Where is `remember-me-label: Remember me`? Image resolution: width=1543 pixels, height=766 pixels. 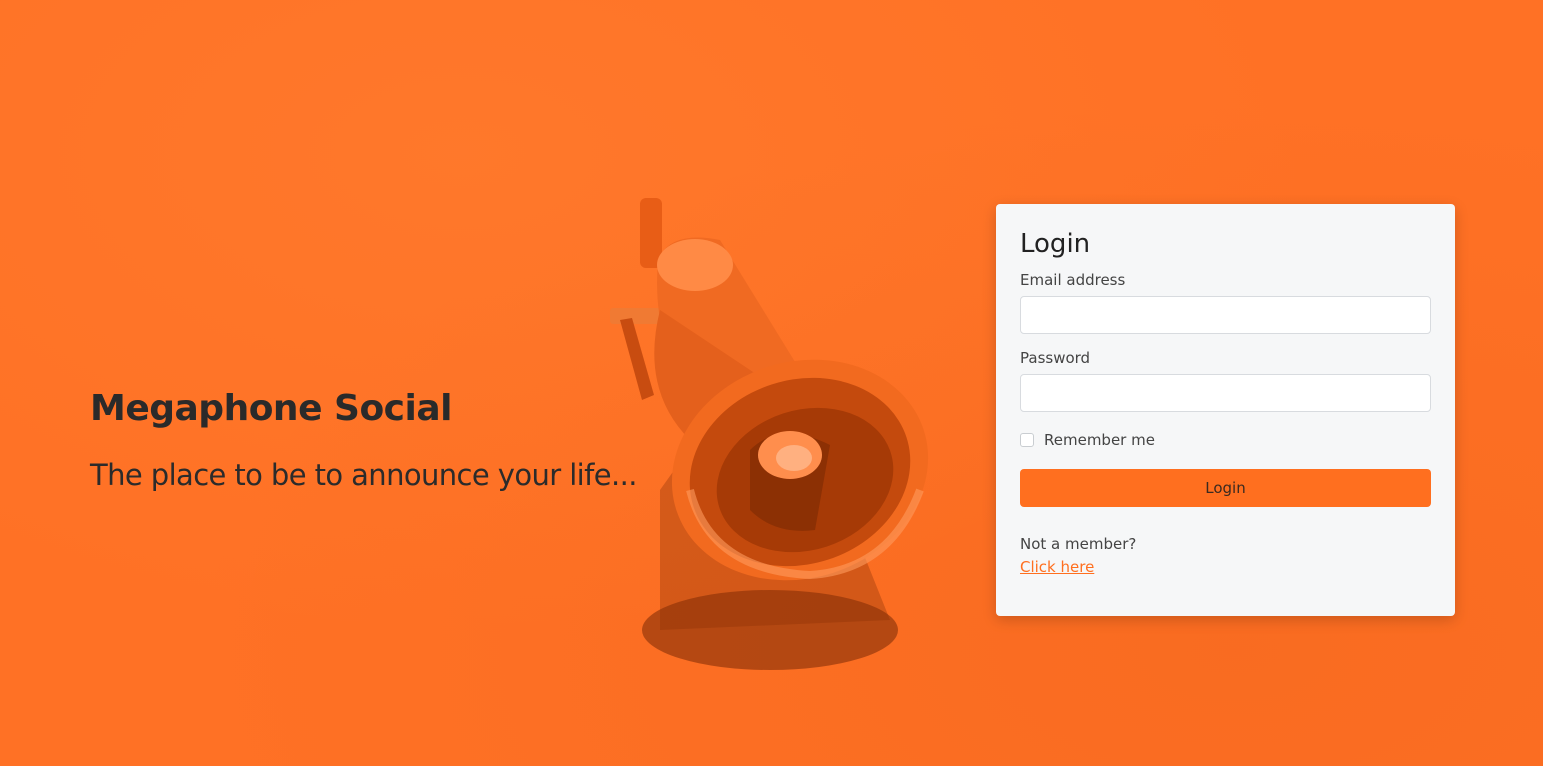
remember-me-label: Remember me is located at coordinates (1099, 440).